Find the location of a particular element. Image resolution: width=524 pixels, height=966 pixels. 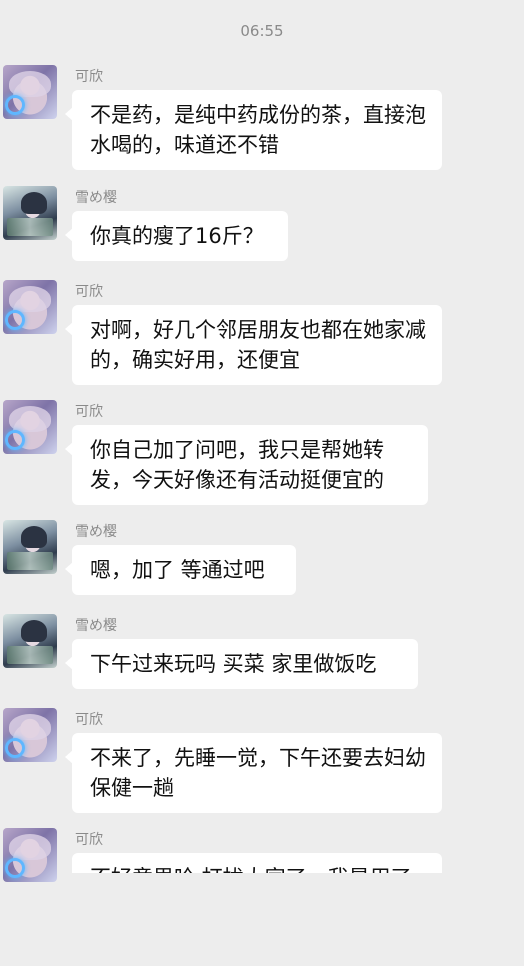

message-bubble: 嗯，加了 等通过吧 is located at coordinates (180, 570).